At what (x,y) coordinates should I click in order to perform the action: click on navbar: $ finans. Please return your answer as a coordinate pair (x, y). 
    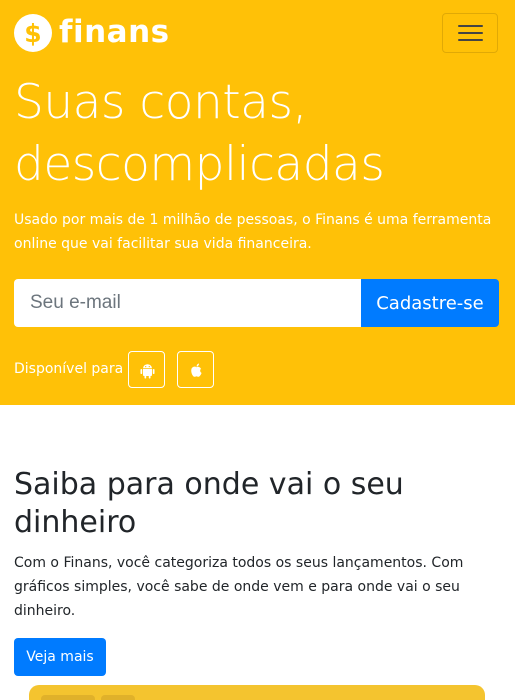
    Looking at the image, I should click on (257, 34).